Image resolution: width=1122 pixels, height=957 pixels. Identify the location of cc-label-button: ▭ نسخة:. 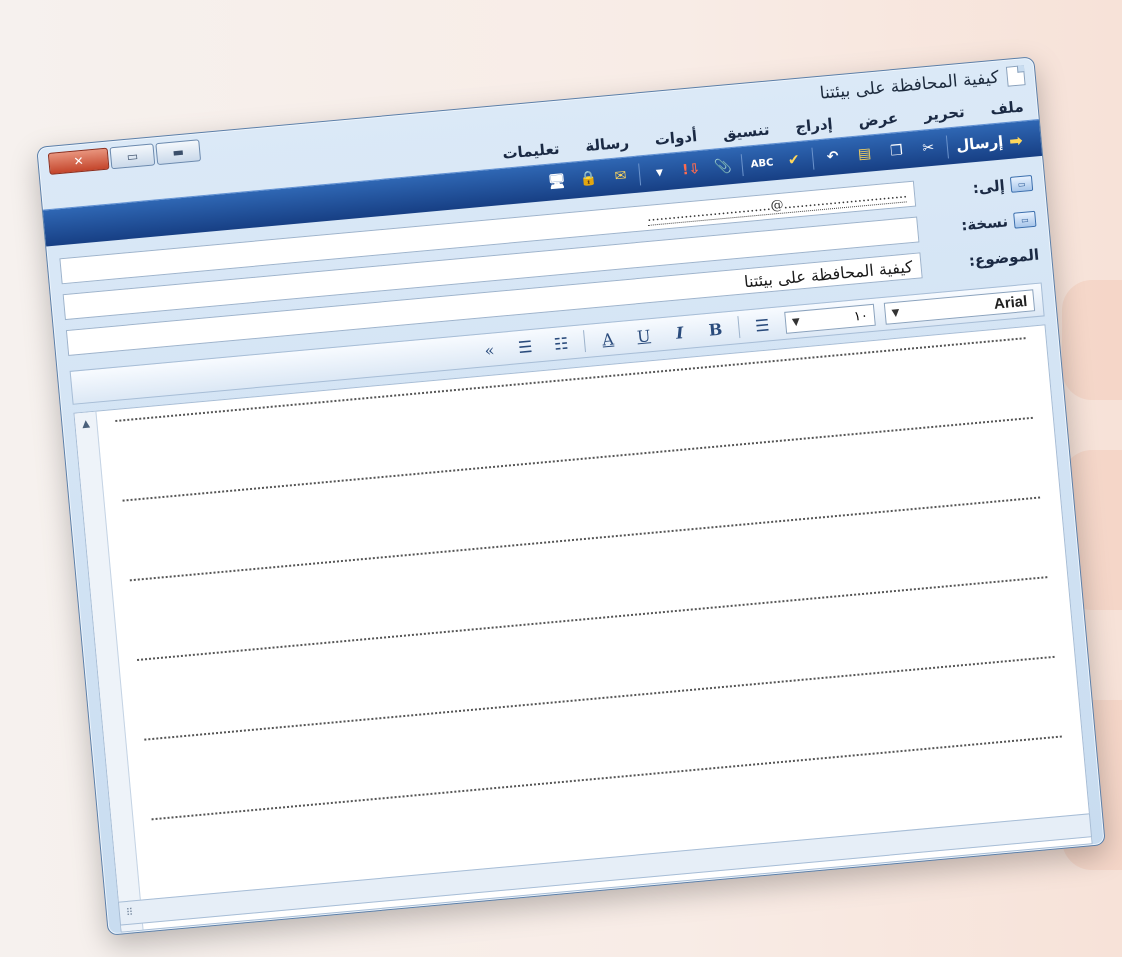
(981, 224).